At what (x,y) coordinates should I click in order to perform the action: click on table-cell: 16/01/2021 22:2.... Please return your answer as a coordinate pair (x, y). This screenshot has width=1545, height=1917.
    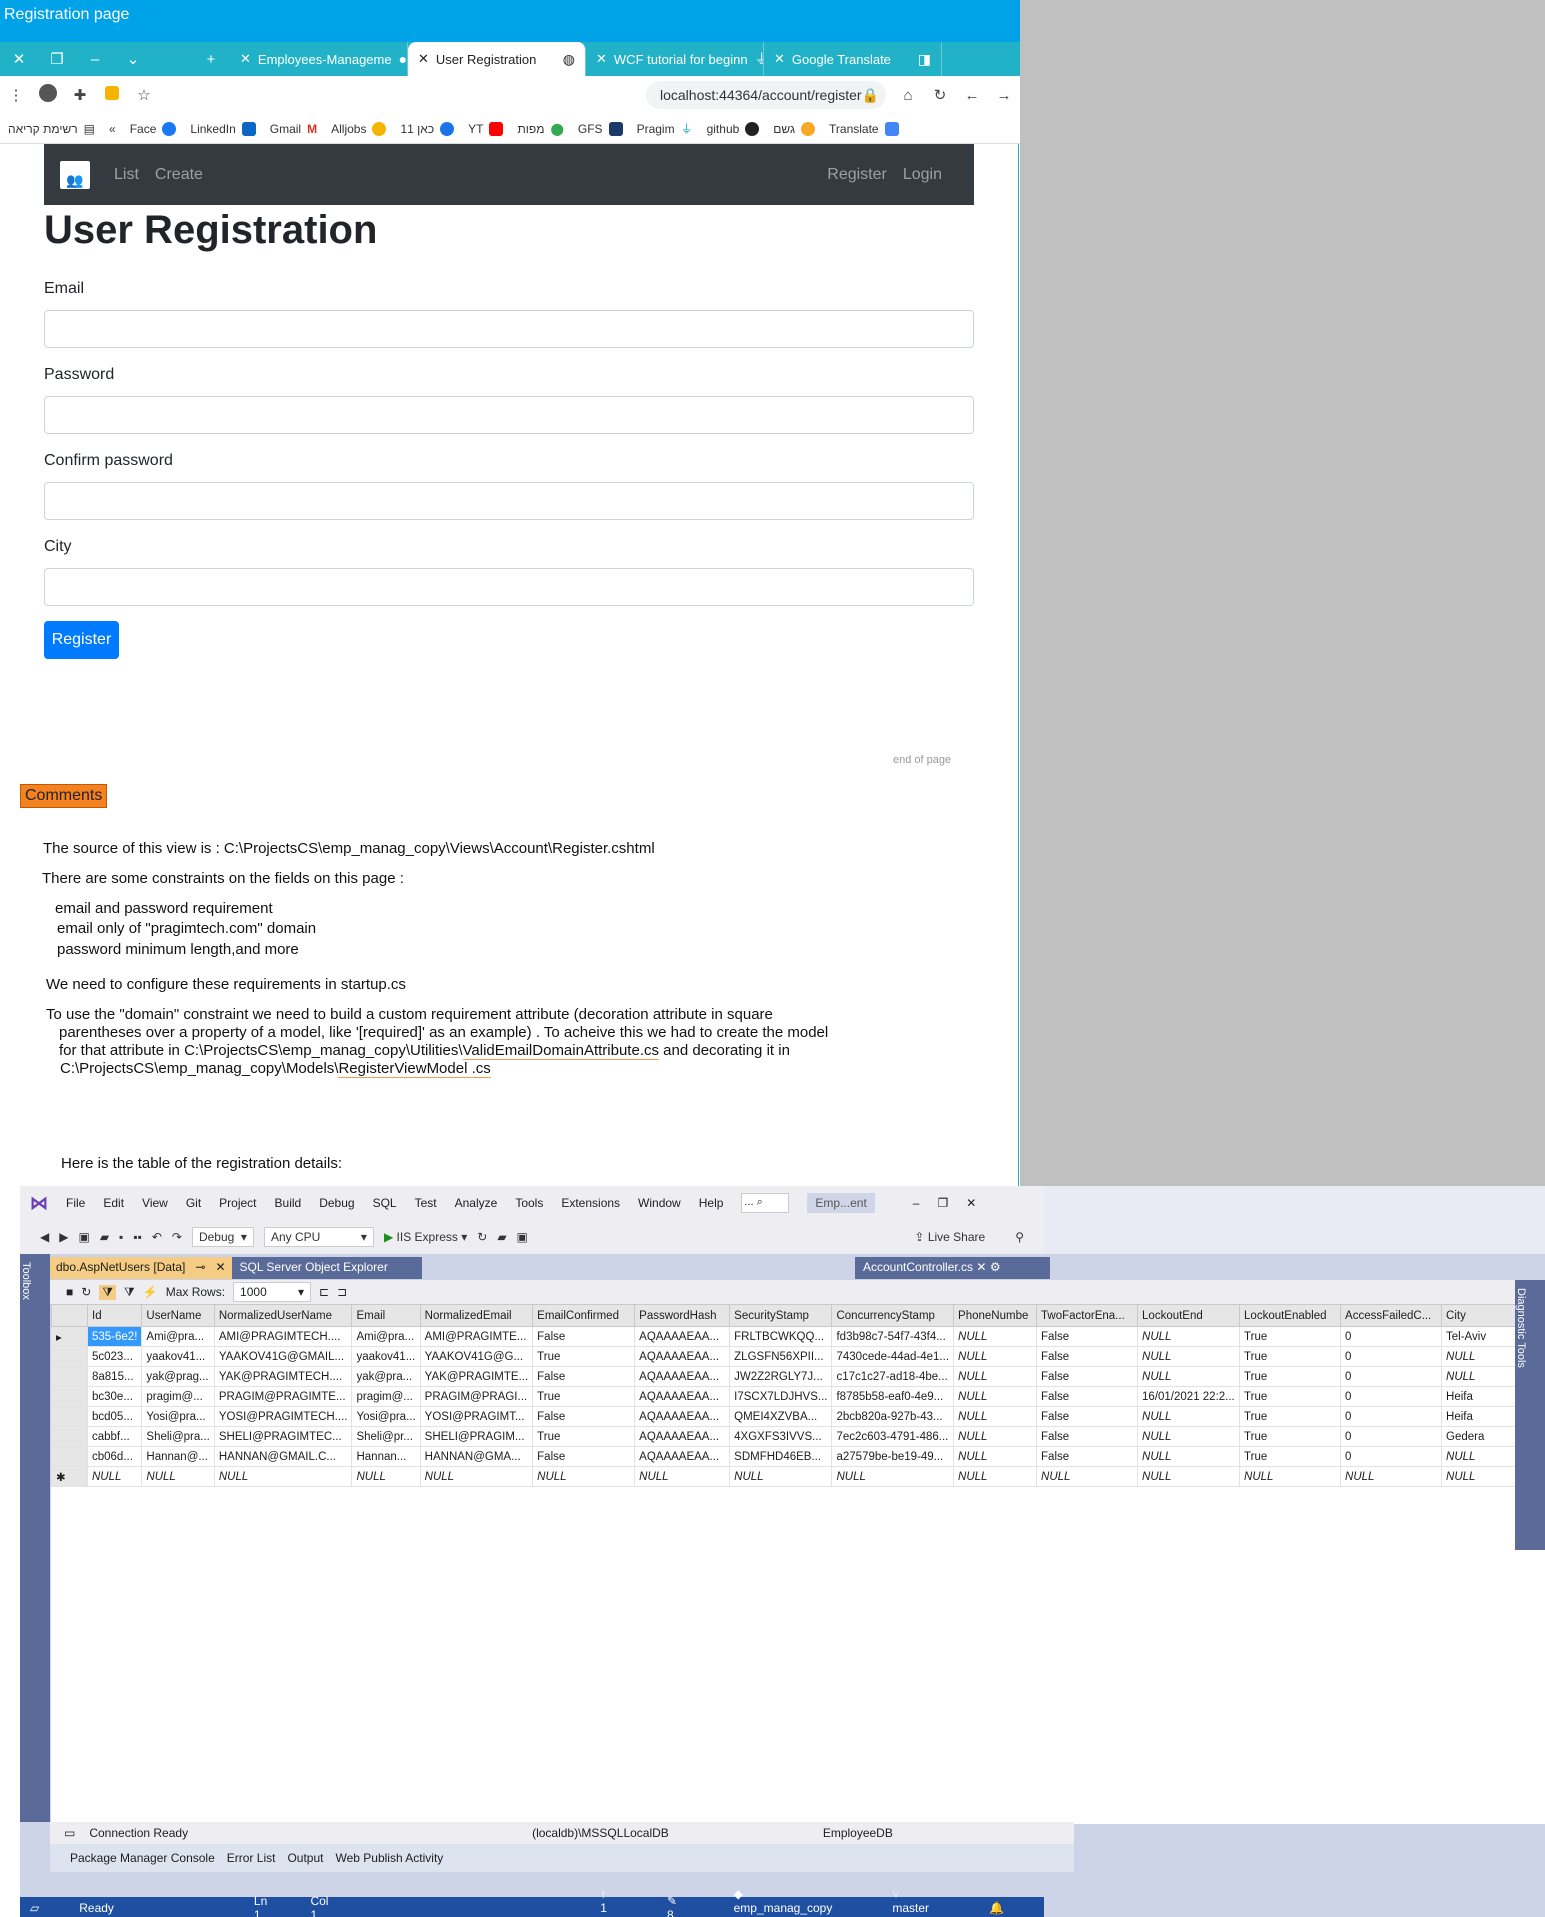
    Looking at the image, I should click on (1189, 1396).